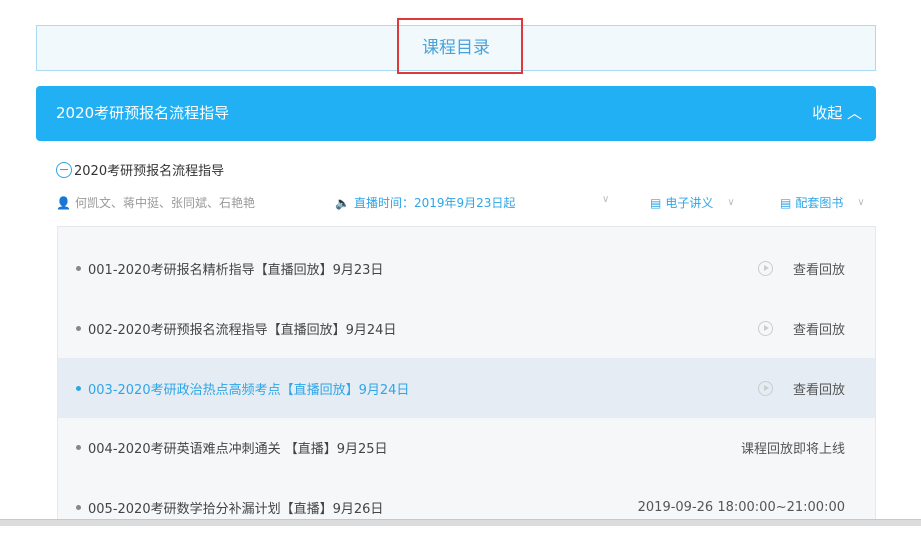 This screenshot has height=537, width=921. What do you see at coordinates (466, 268) in the screenshot?
I see `lesson-row: 001-2020考研报名精析指导【直播回放】9月23日 查看回放` at bounding box center [466, 268].